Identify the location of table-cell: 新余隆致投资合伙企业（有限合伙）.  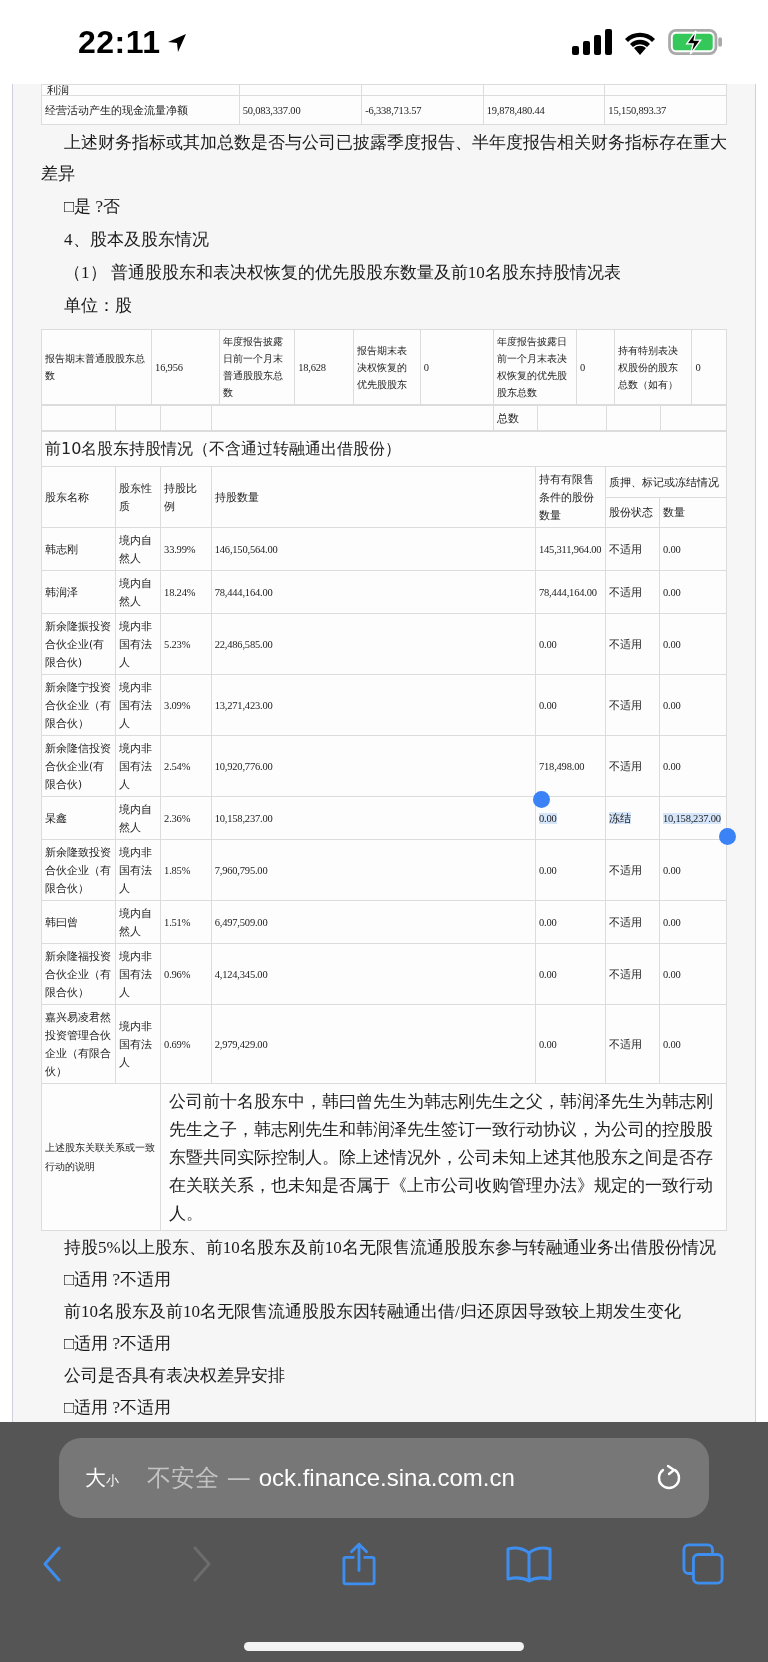
(78, 870).